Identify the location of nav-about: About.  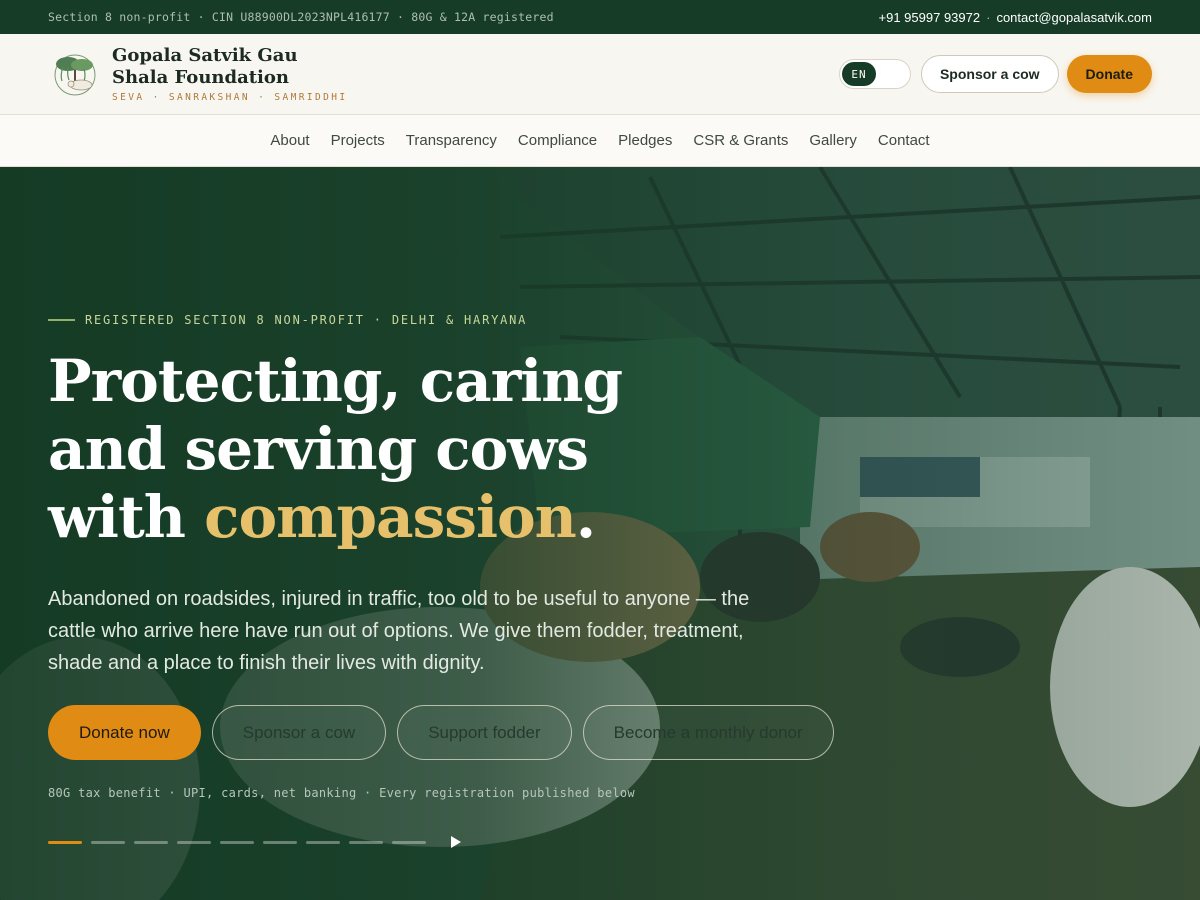
(289, 140).